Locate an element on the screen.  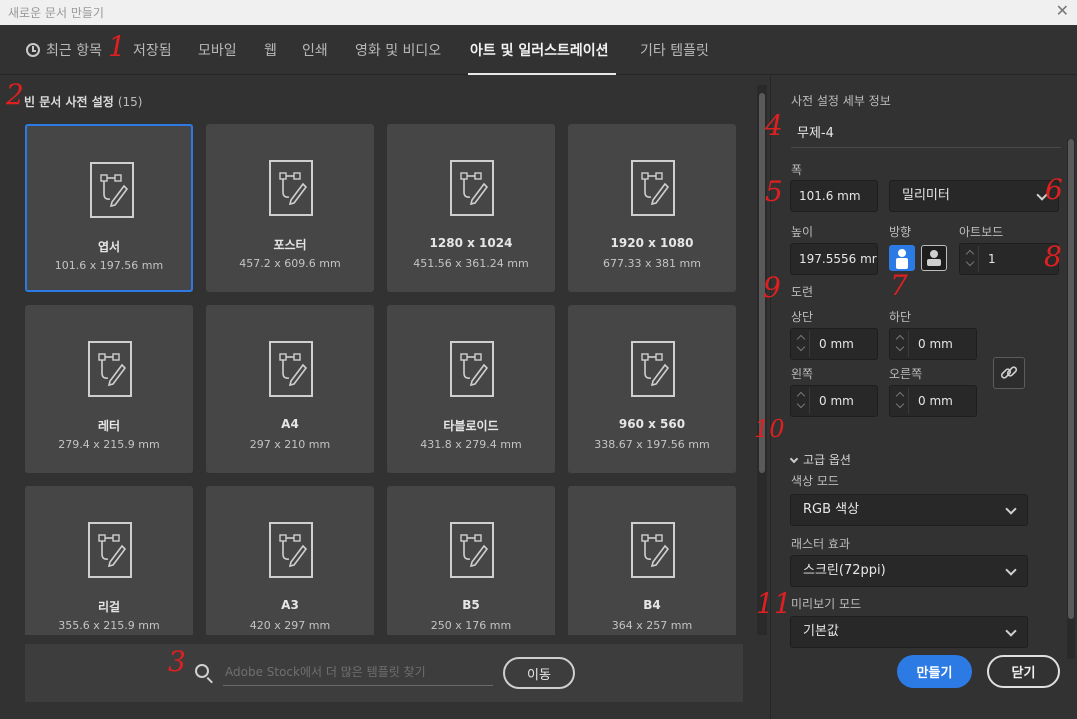
bleed-top-label: 상단 is located at coordinates (802, 317).